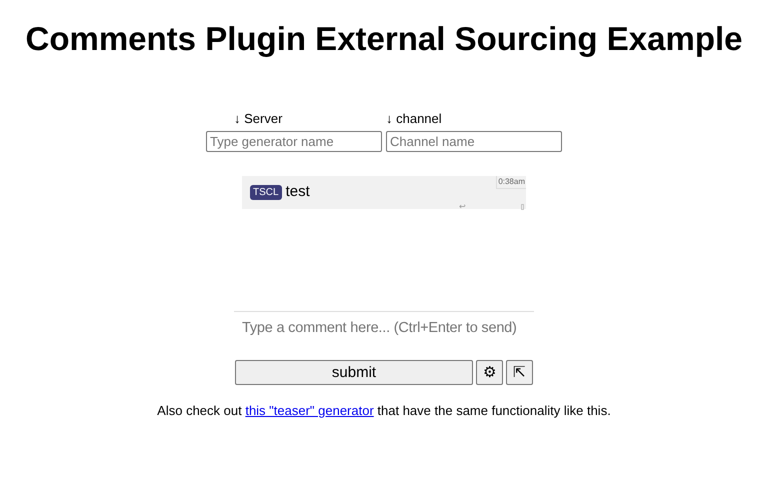  What do you see at coordinates (519, 372) in the screenshot?
I see `icon-button: ⇱` at bounding box center [519, 372].